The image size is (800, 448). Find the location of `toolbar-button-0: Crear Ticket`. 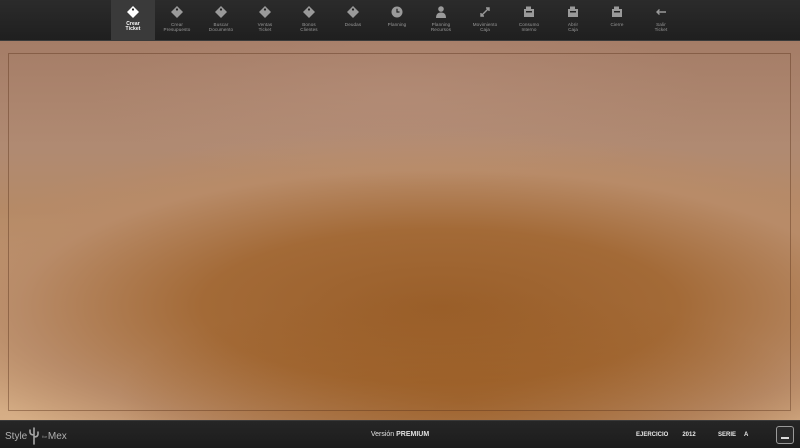

toolbar-button-0: Crear Ticket is located at coordinates (133, 20).